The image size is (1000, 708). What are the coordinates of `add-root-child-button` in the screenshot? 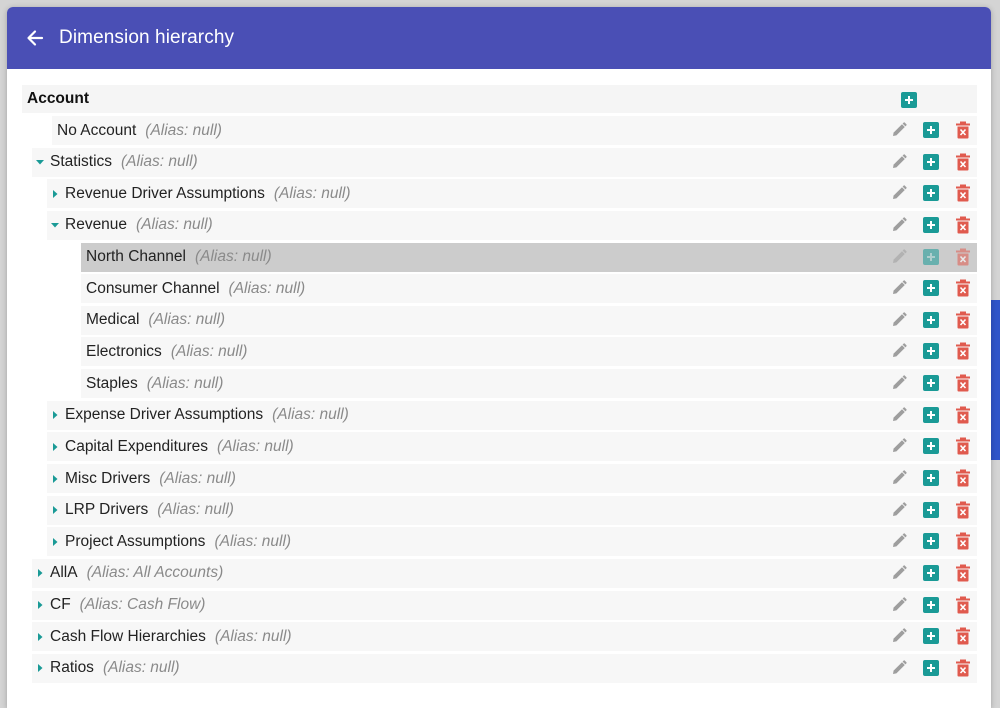 It's located at (909, 100).